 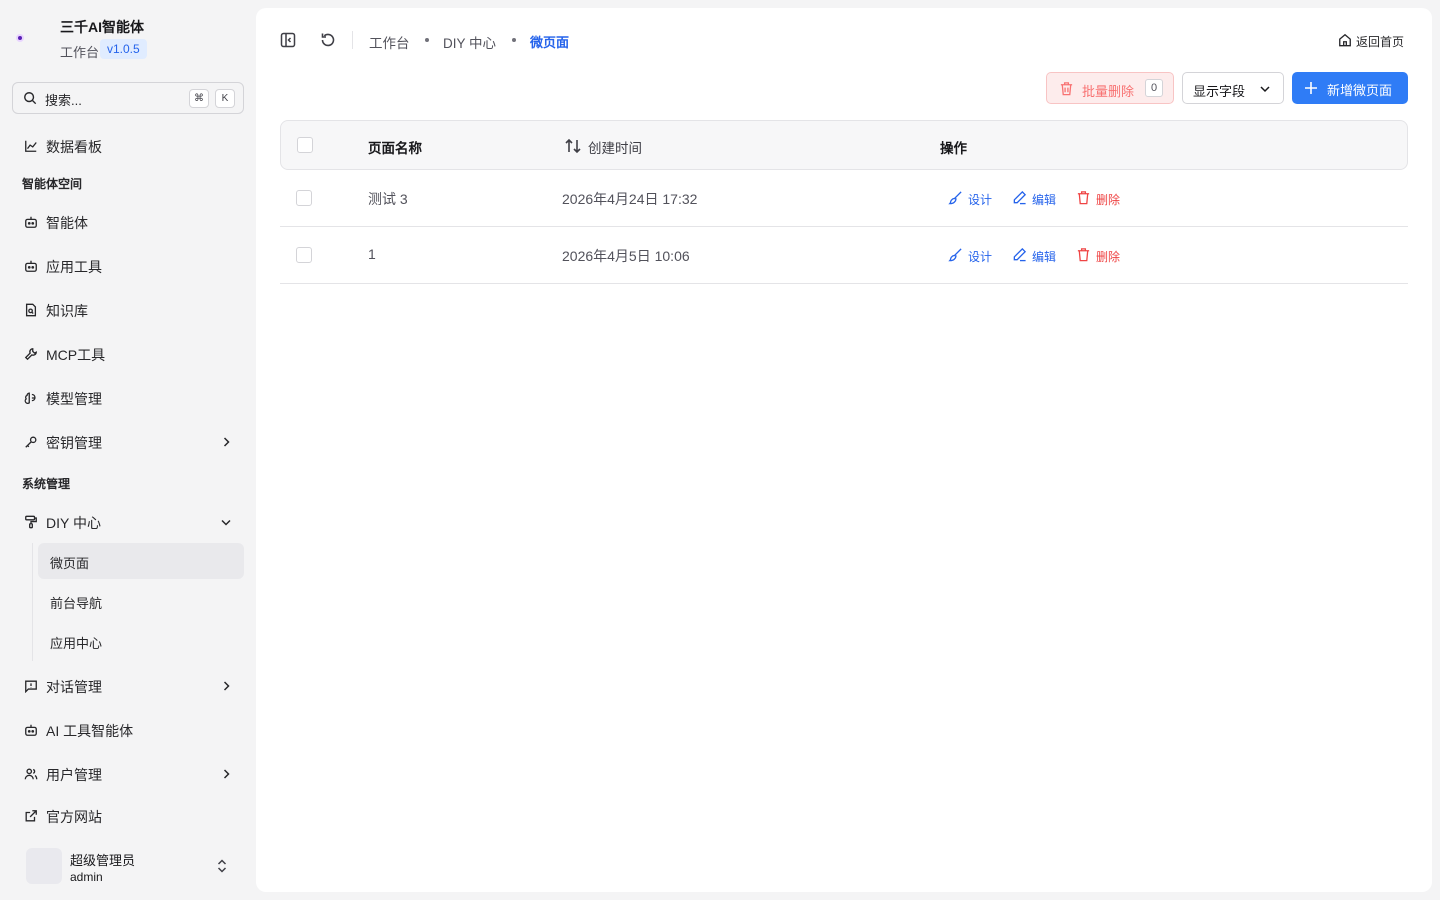 What do you see at coordinates (573, 146) in the screenshot?
I see `sort-arrows-icon` at bounding box center [573, 146].